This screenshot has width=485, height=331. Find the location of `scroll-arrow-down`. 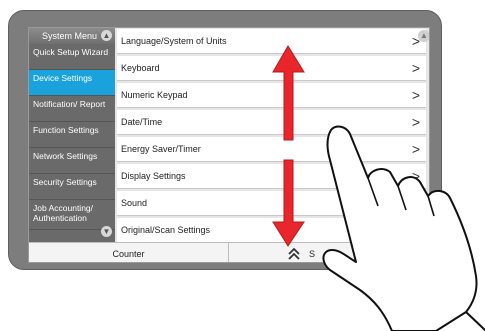

scroll-arrow-down is located at coordinates (288, 203).